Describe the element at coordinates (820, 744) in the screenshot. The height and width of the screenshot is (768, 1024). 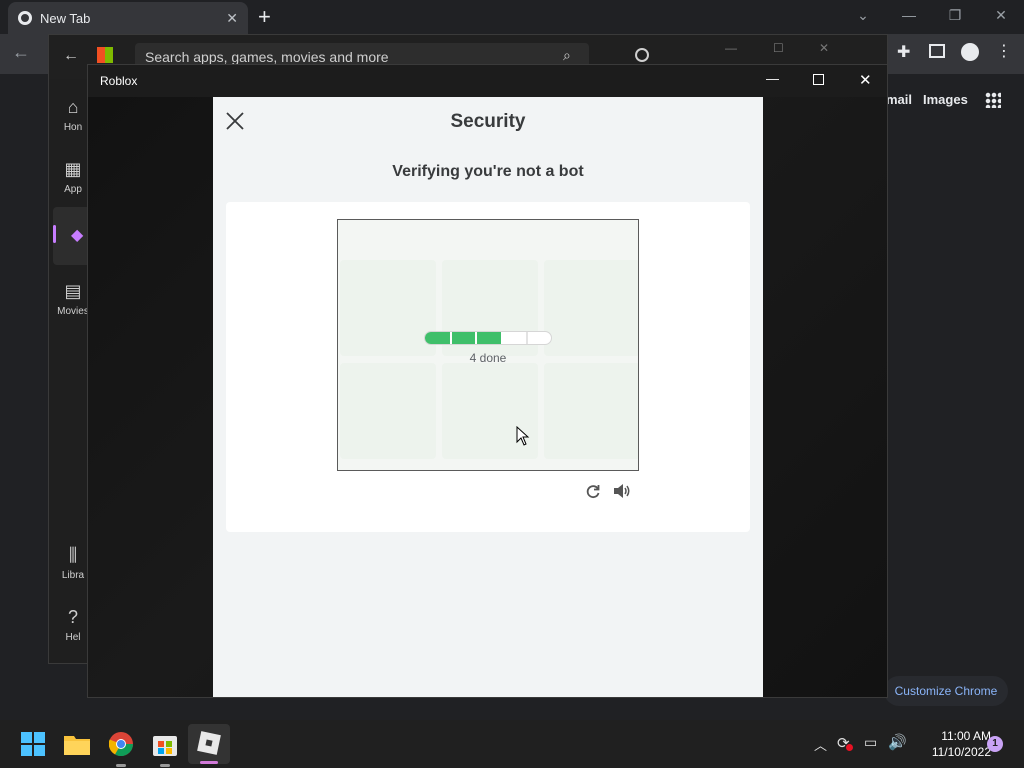
I see `show-hidden-icons-chevron-icon: ︿` at that location.